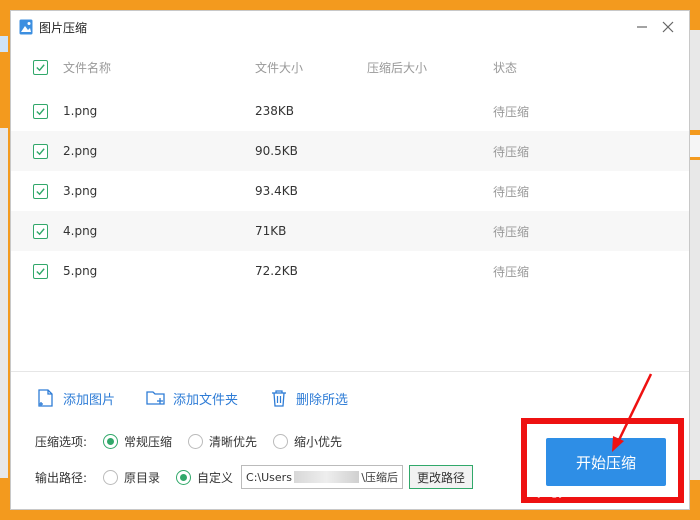 The height and width of the screenshot is (520, 700). Describe the element at coordinates (80, 271) in the screenshot. I see `file-name: 5.png` at that location.